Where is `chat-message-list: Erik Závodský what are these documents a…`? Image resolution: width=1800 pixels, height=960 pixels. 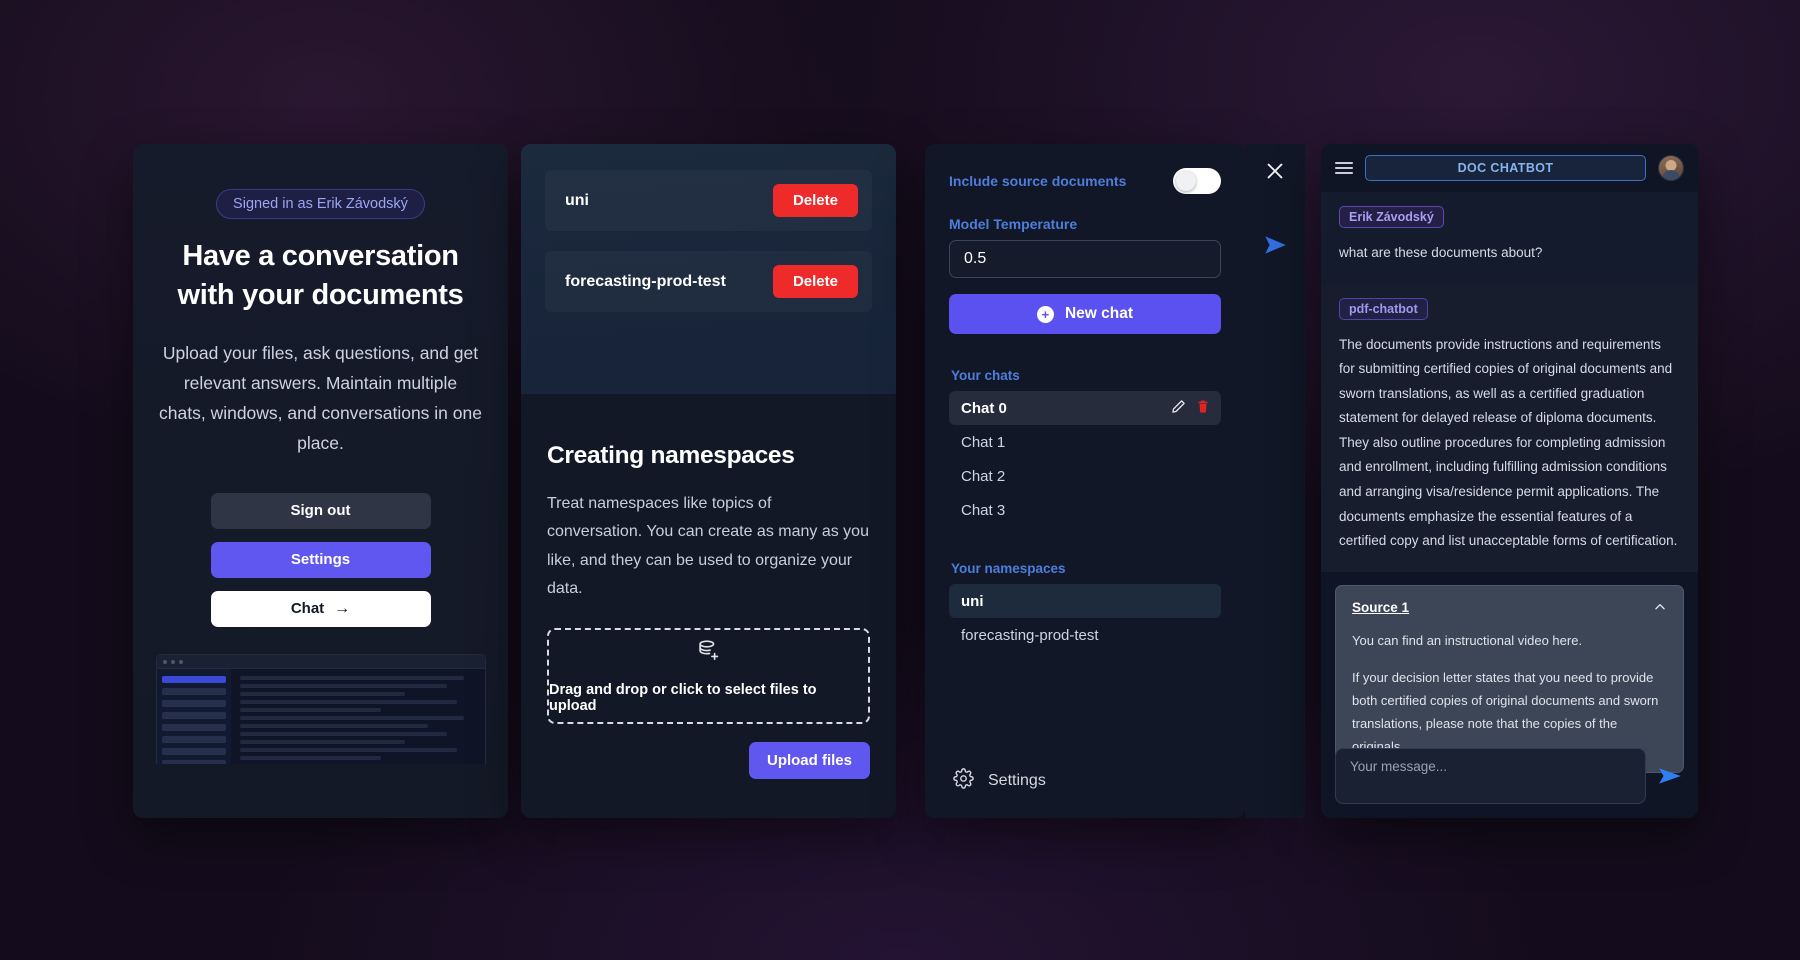 chat-message-list: Erik Závodský what are these documents a… is located at coordinates (1509, 505).